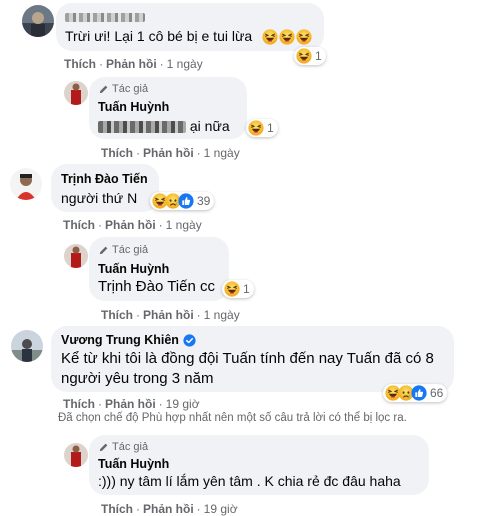 The image size is (486, 516). What do you see at coordinates (190, 27) in the screenshot?
I see `comment-bubble: Trừi ưi! Lại 1 cô bé bị e tui lừa` at bounding box center [190, 27].